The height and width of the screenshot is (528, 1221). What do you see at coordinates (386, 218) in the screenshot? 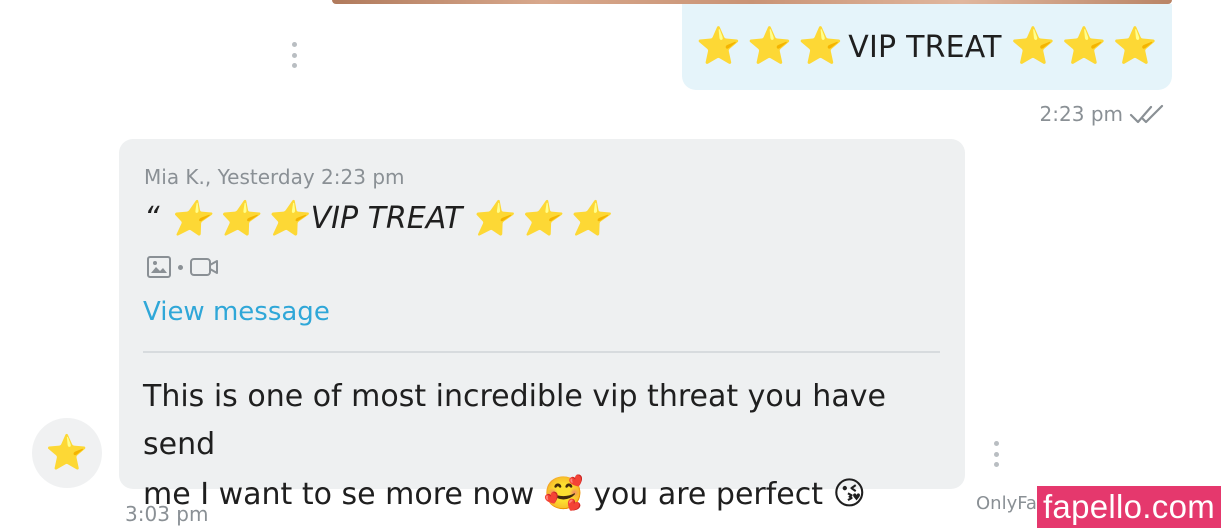
I see `quoted-text: VIP TREAT` at bounding box center [386, 218].